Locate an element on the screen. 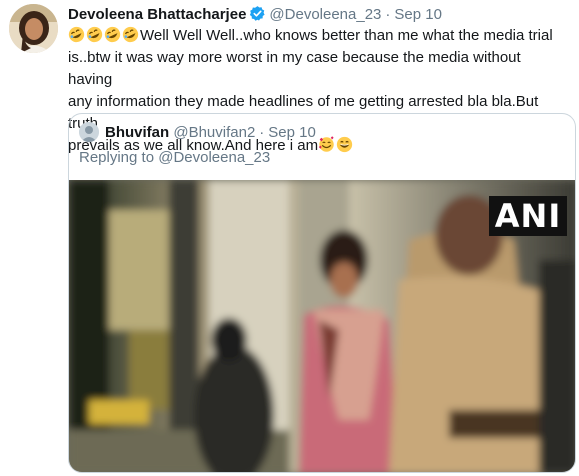  quoted-author-handle: @Bhuvifan2 is located at coordinates (214, 132).